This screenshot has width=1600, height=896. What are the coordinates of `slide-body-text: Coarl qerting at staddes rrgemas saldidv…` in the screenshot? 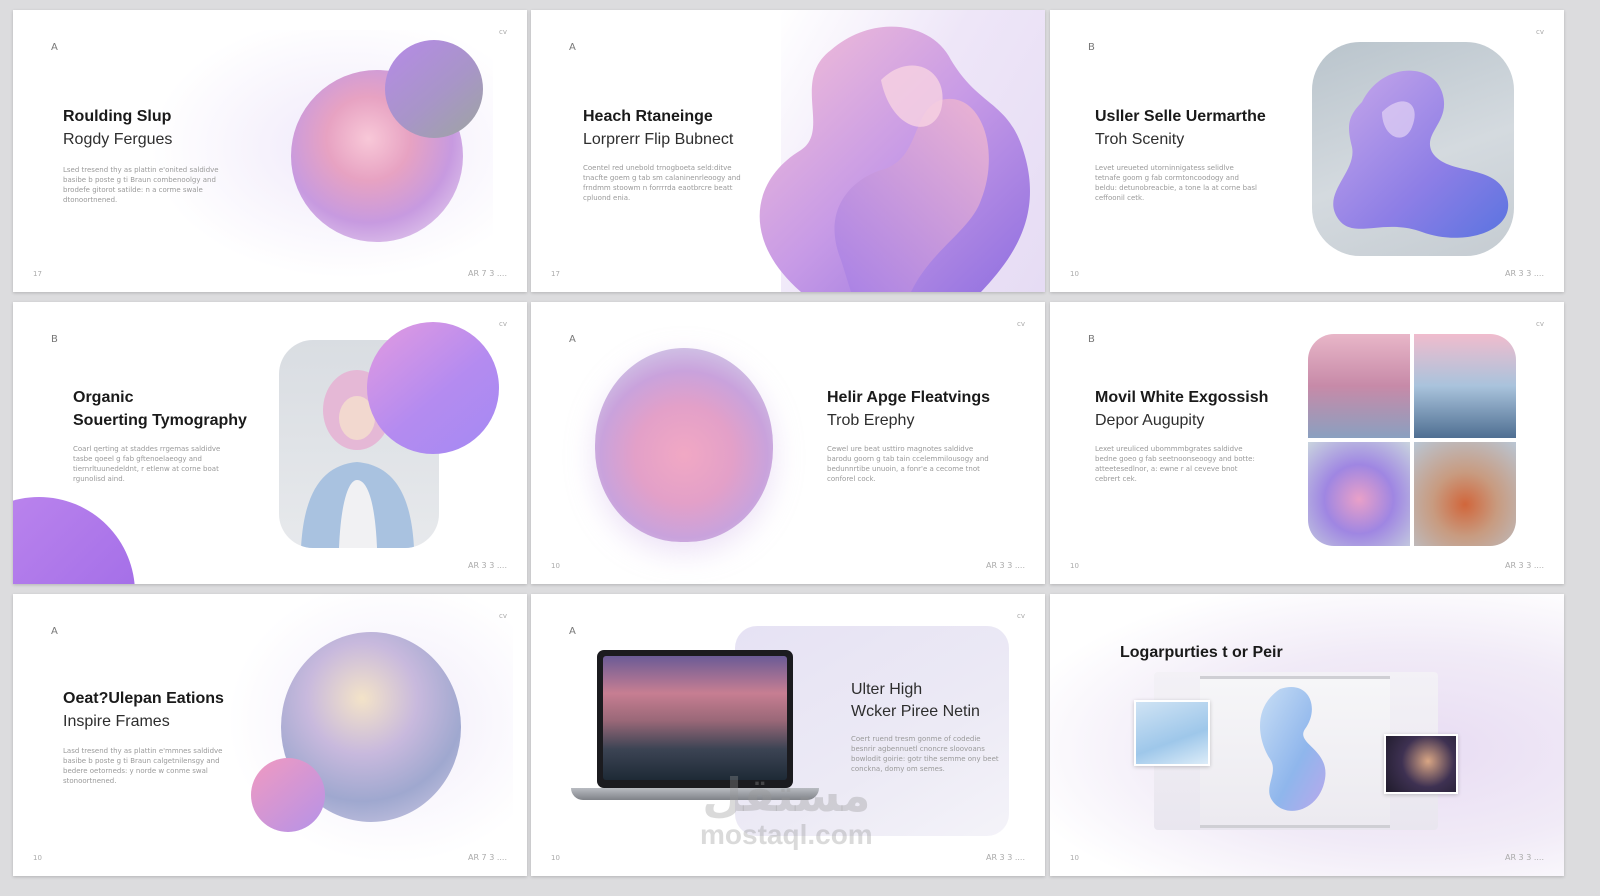 It's located at (147, 464).